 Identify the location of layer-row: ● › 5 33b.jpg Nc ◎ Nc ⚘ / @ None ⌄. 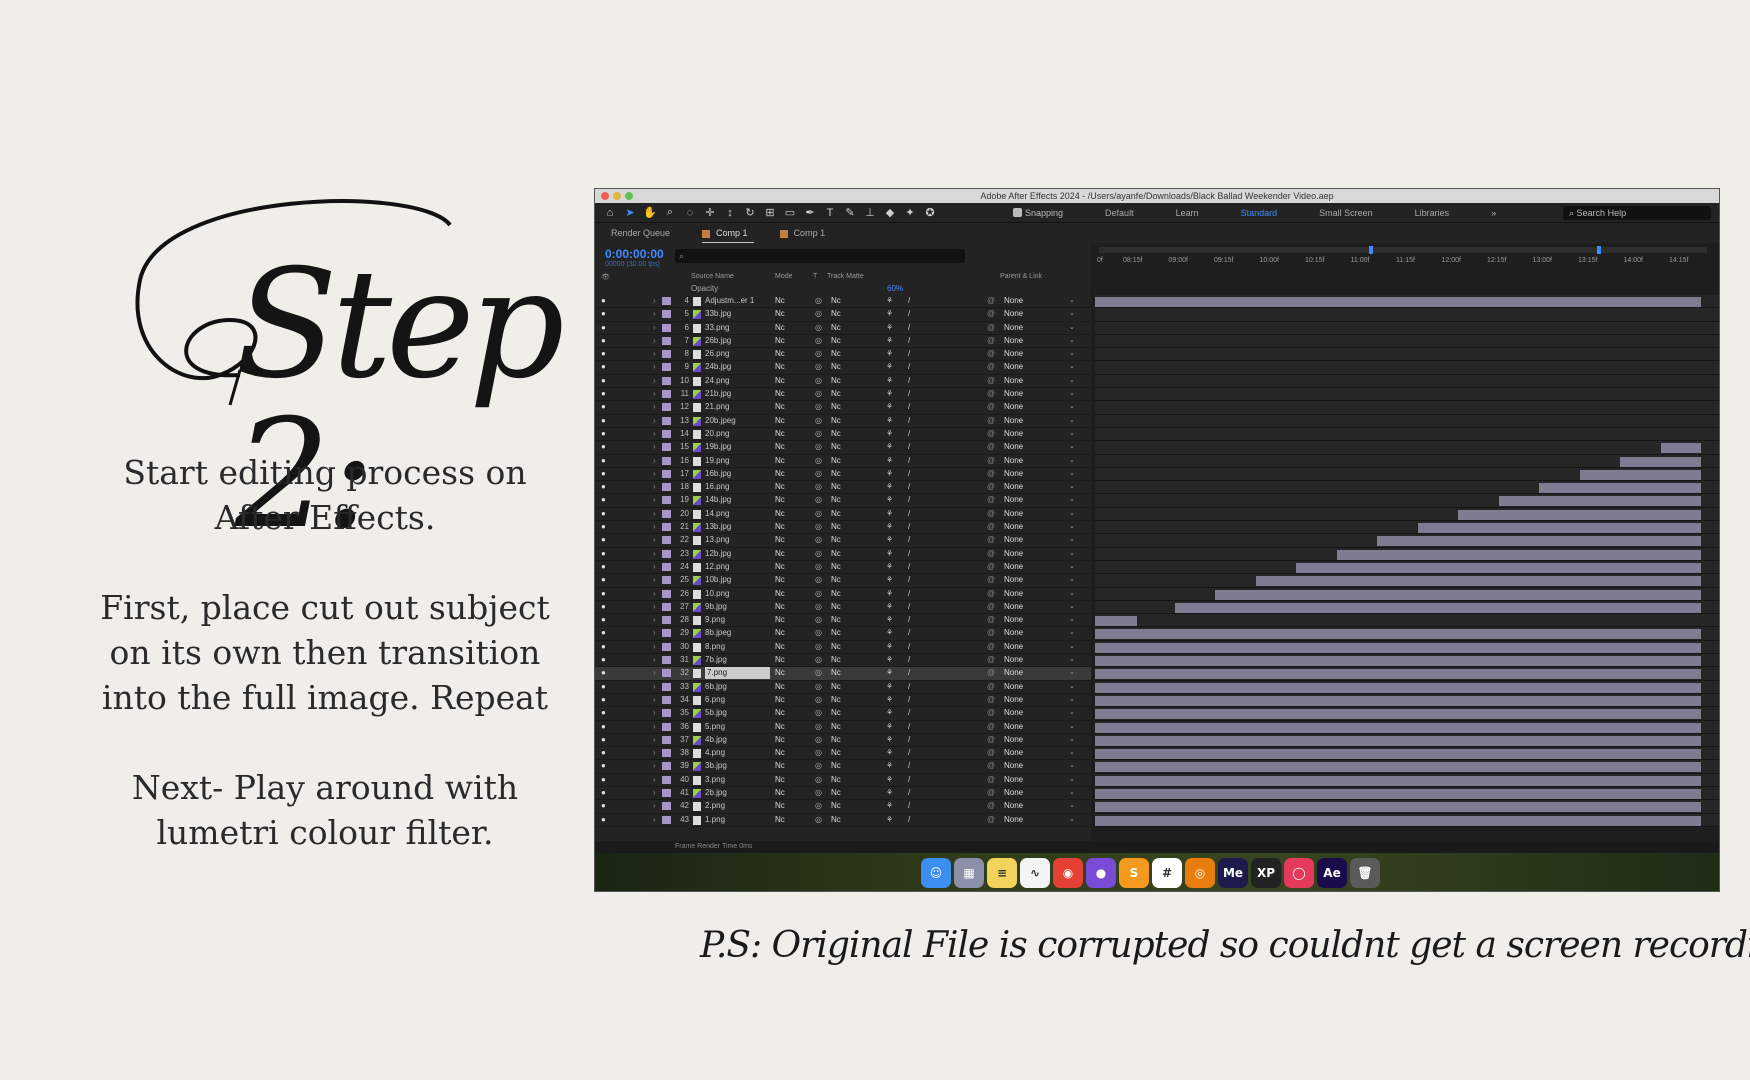
(843, 315).